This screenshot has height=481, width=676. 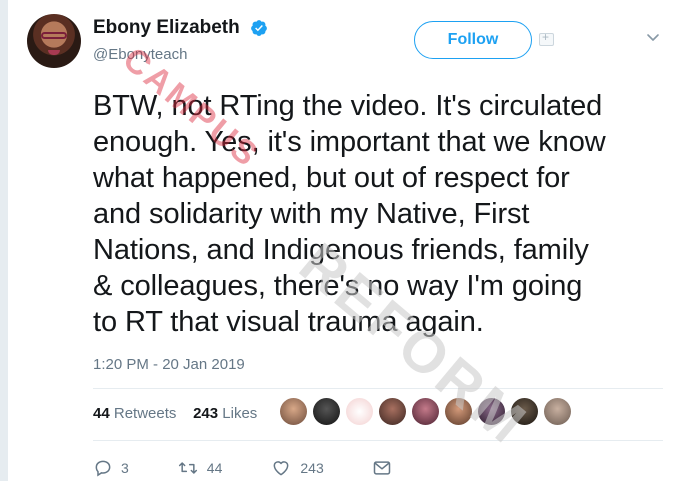 I want to click on tweet-line: what happened, but out of respect for, so click(x=331, y=178).